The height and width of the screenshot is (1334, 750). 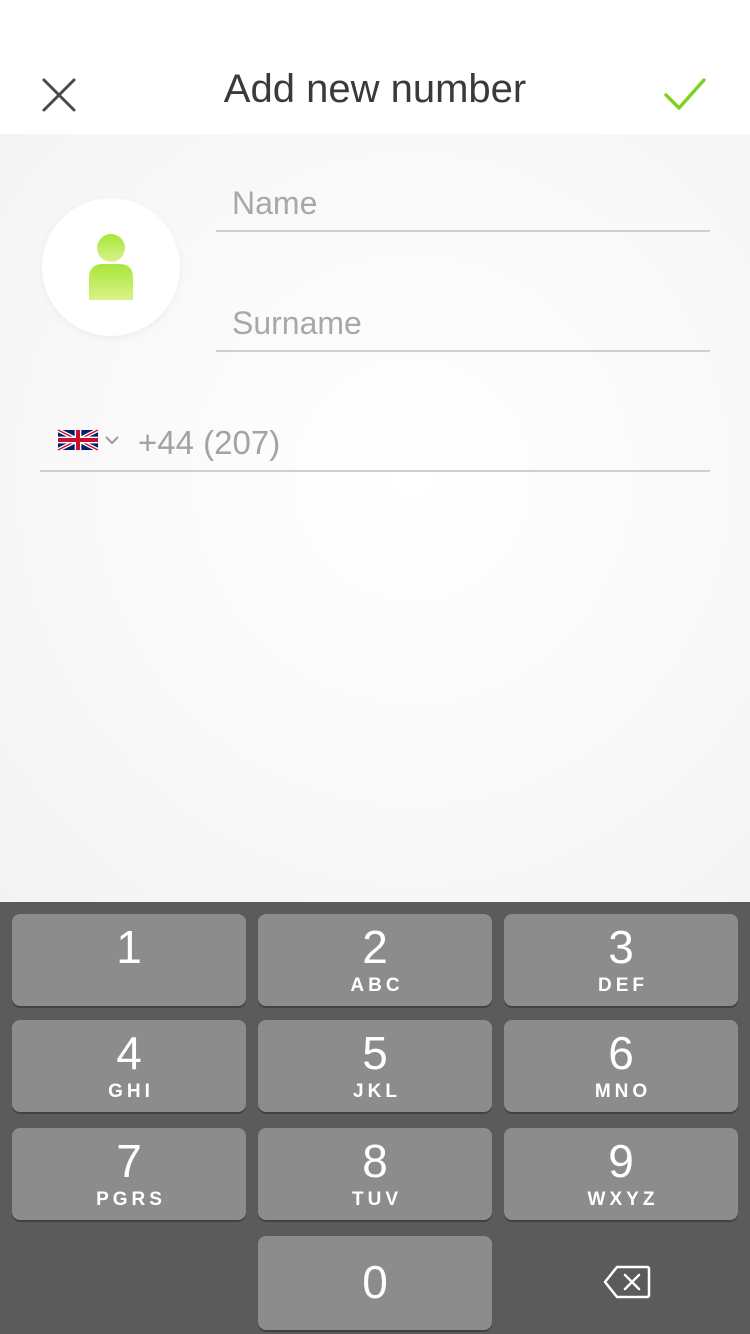 I want to click on checkmark-icon, so click(x=685, y=94).